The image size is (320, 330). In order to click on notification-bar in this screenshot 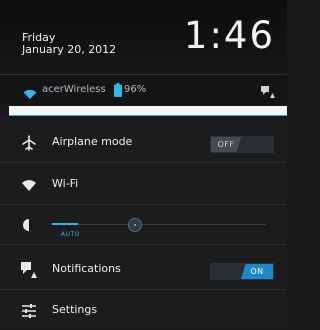, I will do `click(148, 111)`.